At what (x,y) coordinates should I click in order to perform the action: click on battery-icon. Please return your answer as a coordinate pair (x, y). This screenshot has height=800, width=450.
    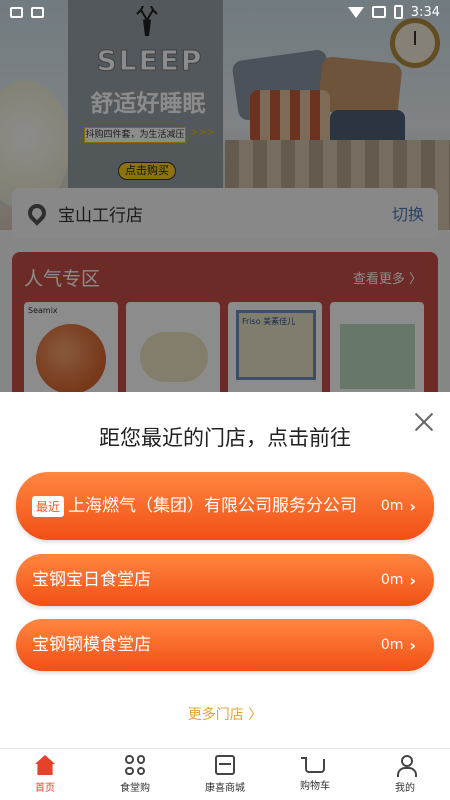
    Looking at the image, I should click on (398, 12).